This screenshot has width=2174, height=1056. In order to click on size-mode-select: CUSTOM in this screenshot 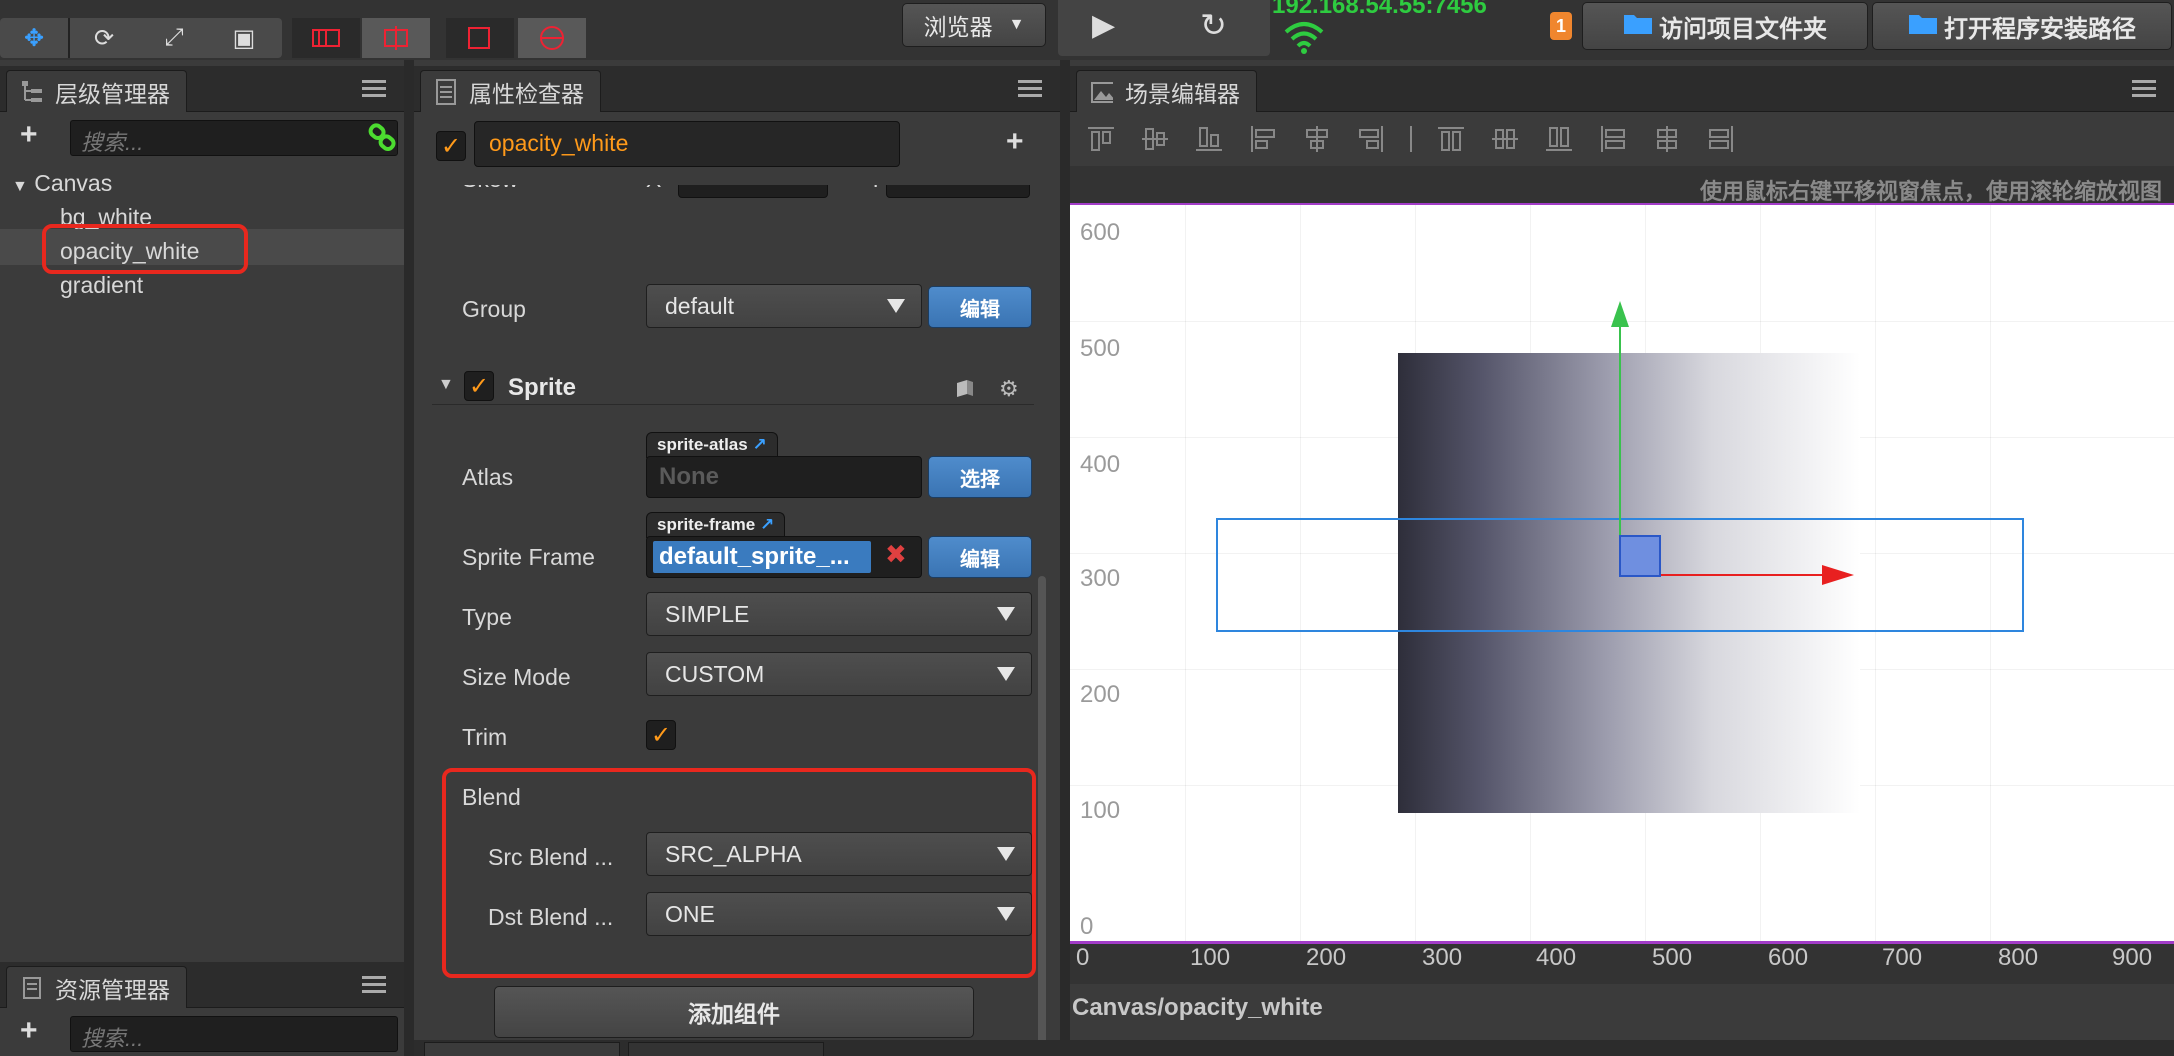, I will do `click(839, 674)`.